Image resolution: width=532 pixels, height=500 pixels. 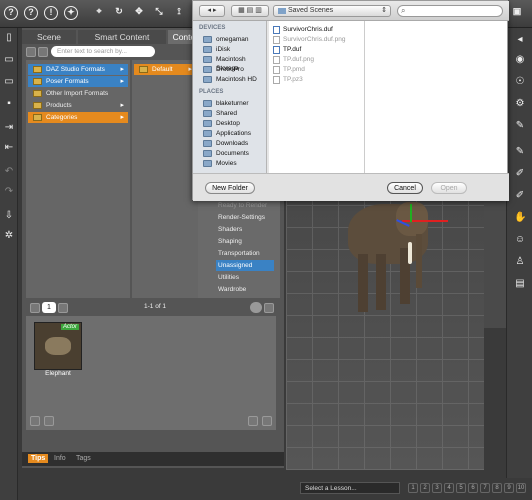 What do you see at coordinates (38, 458) in the screenshot?
I see `tab-tips: Tips` at bounding box center [38, 458].